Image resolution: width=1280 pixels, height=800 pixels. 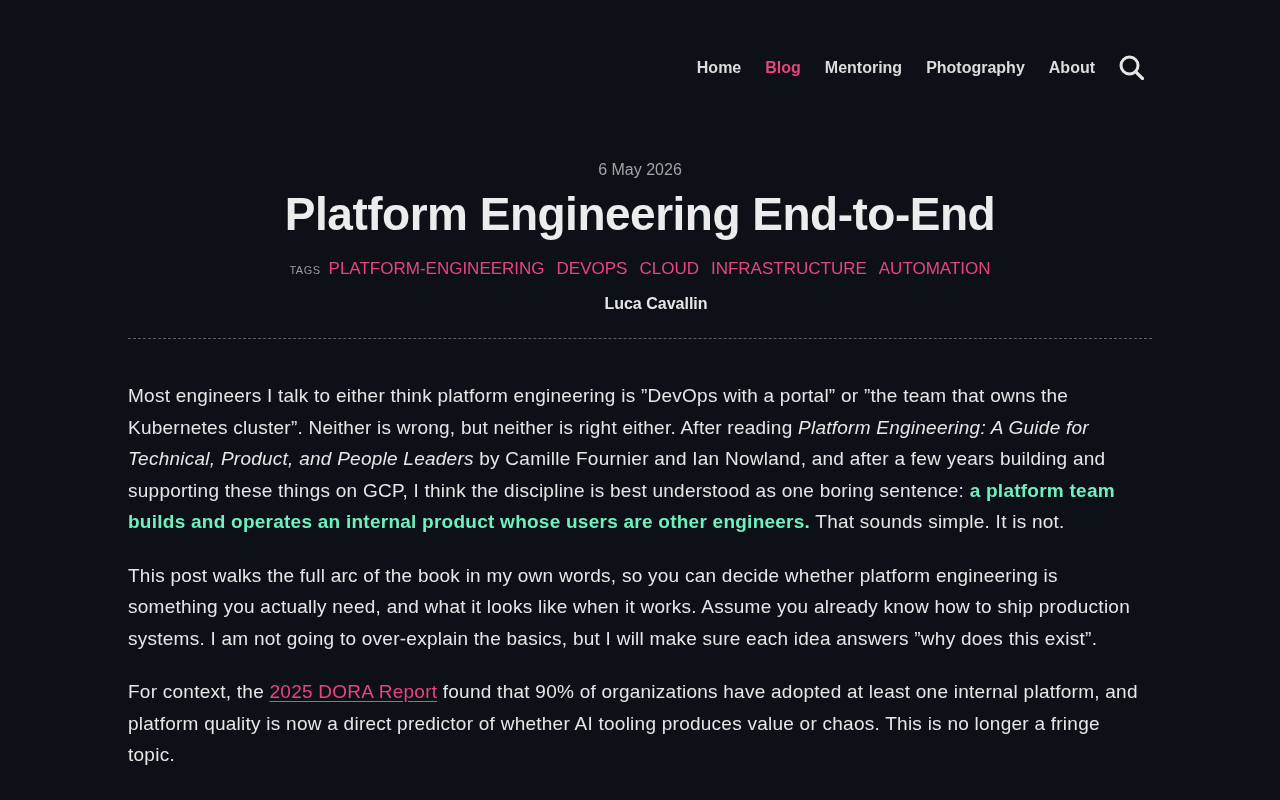 What do you see at coordinates (719, 67) in the screenshot?
I see `nav-link: Home` at bounding box center [719, 67].